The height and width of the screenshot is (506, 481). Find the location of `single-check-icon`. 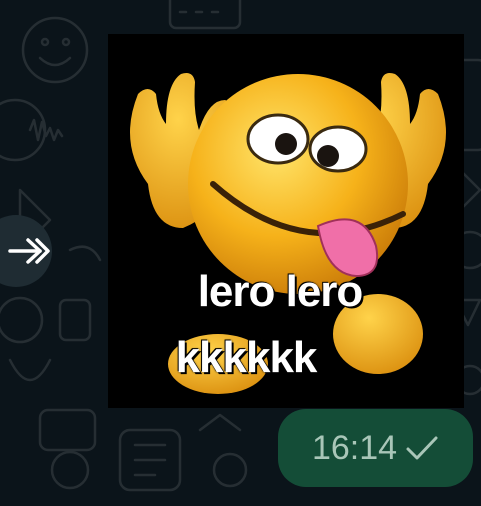

single-check-icon is located at coordinates (422, 448).